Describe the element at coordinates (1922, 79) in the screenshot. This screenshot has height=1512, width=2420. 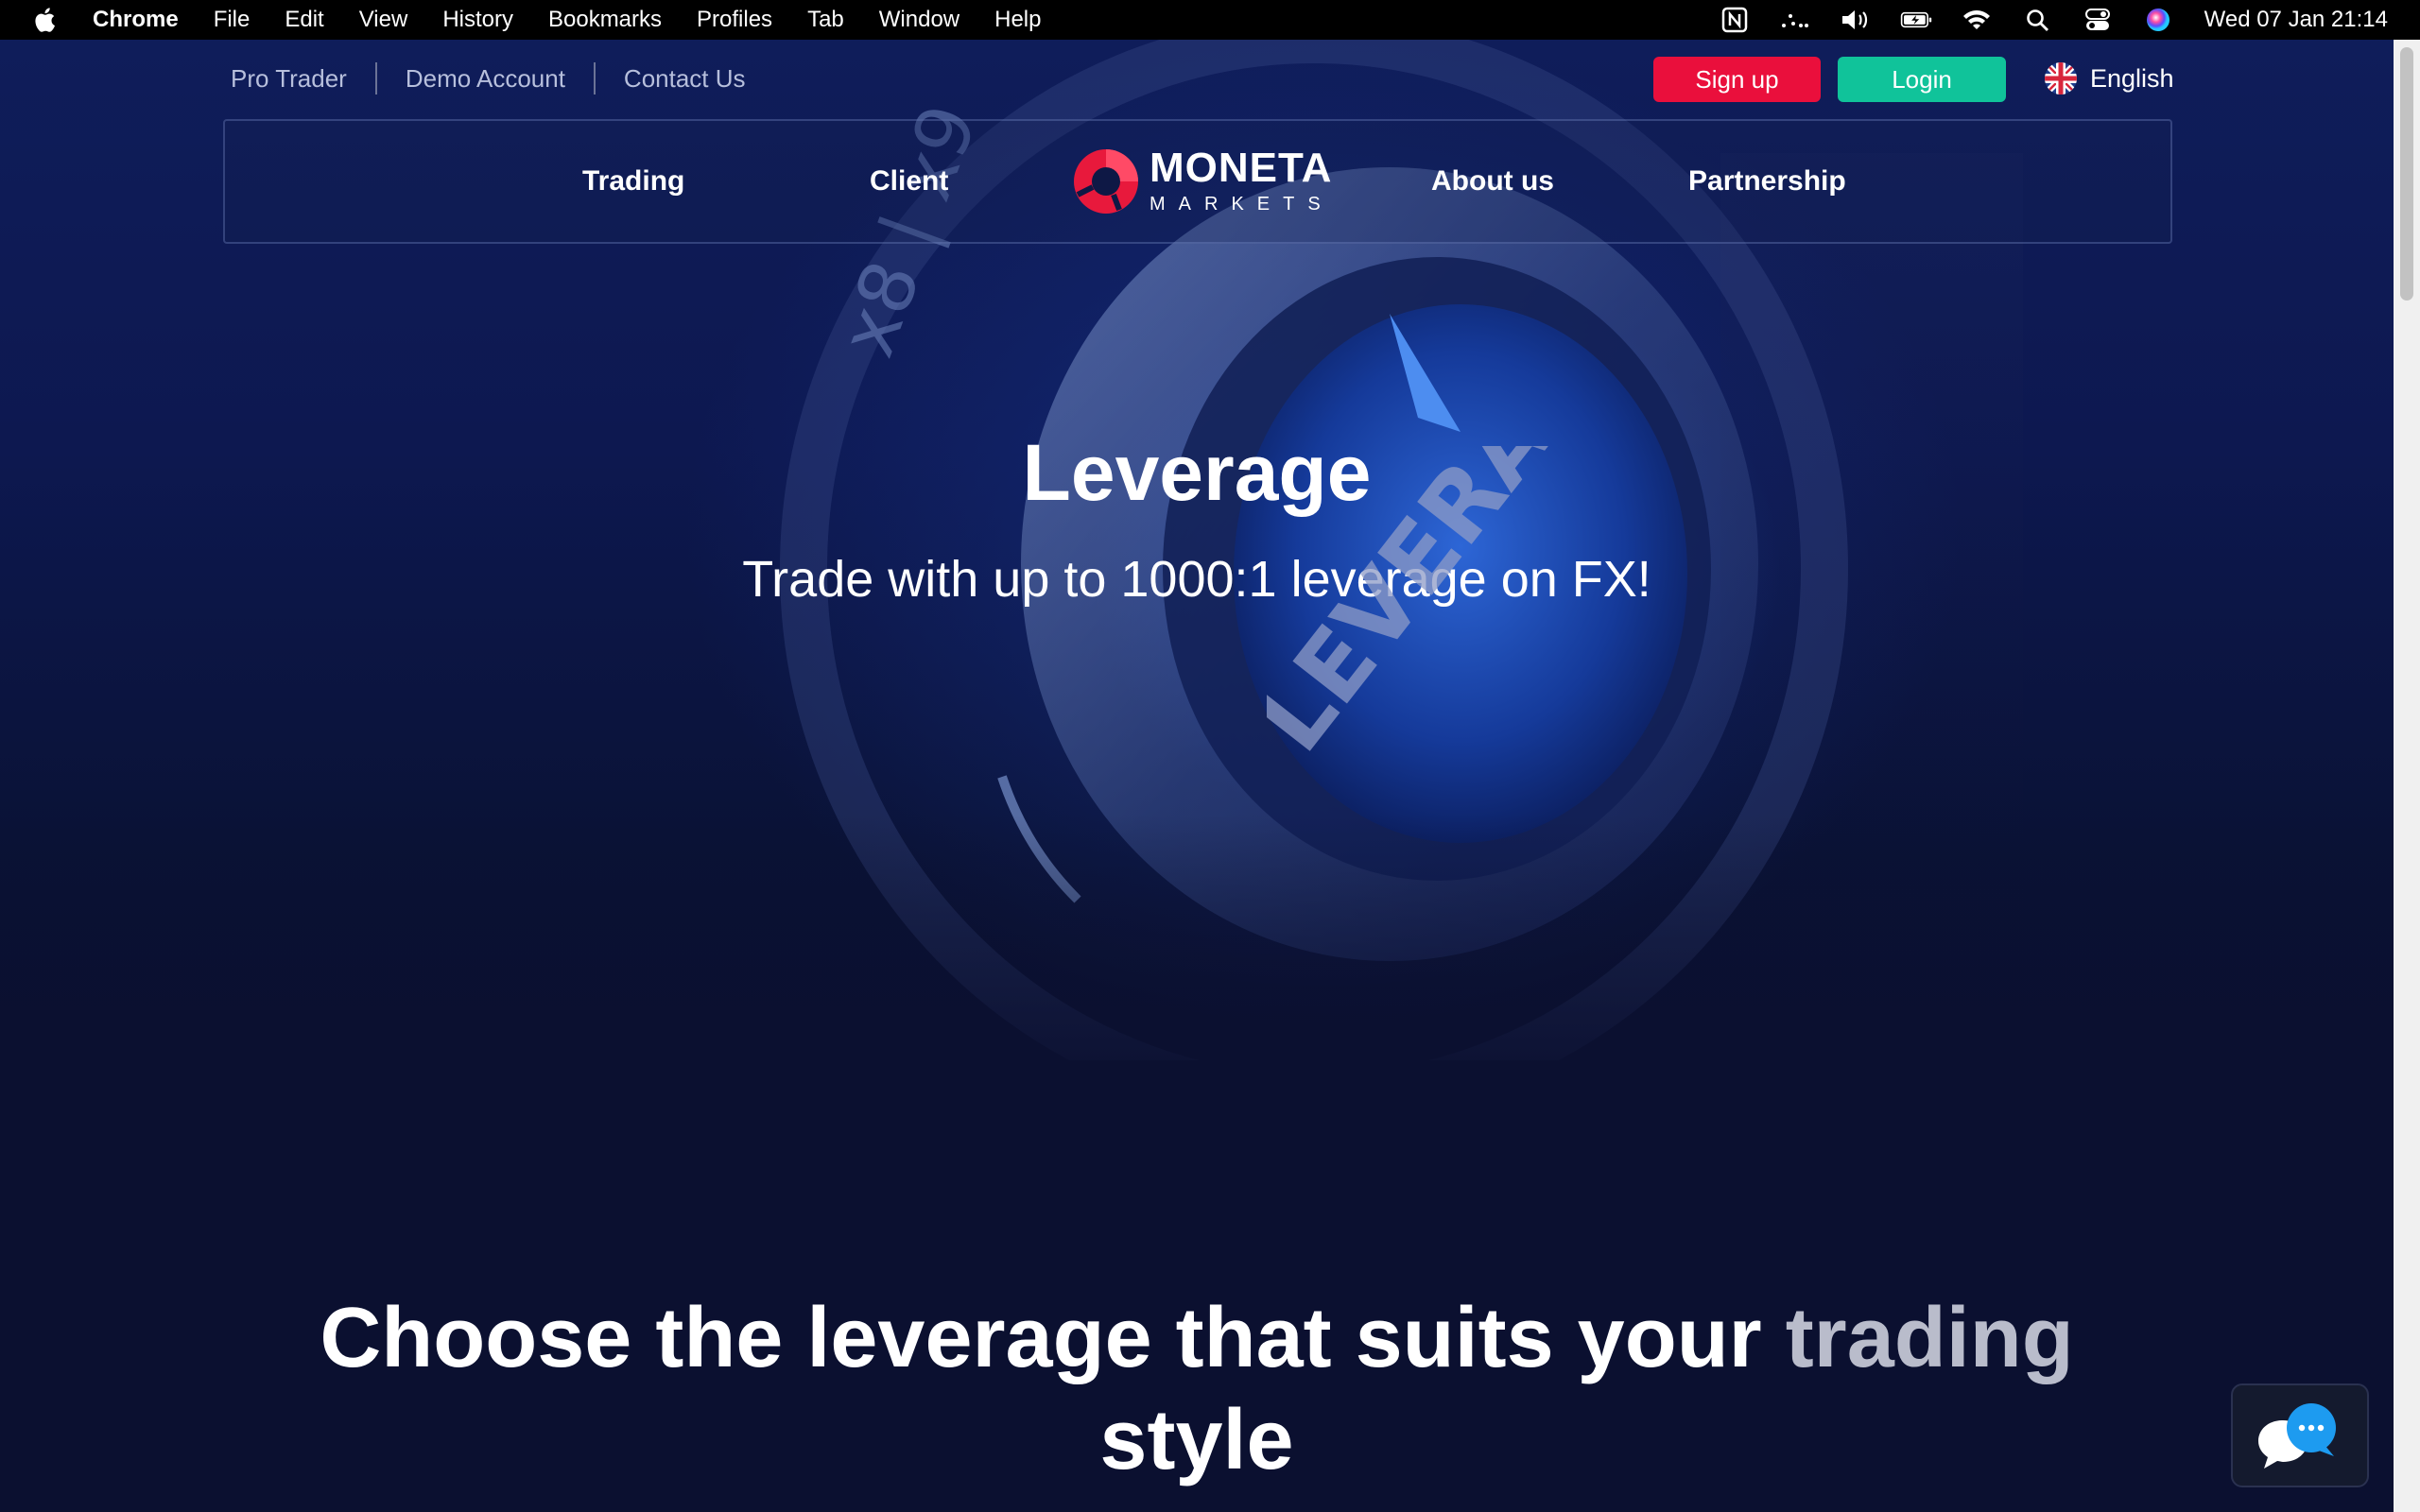
I see `login-button: Login` at that location.